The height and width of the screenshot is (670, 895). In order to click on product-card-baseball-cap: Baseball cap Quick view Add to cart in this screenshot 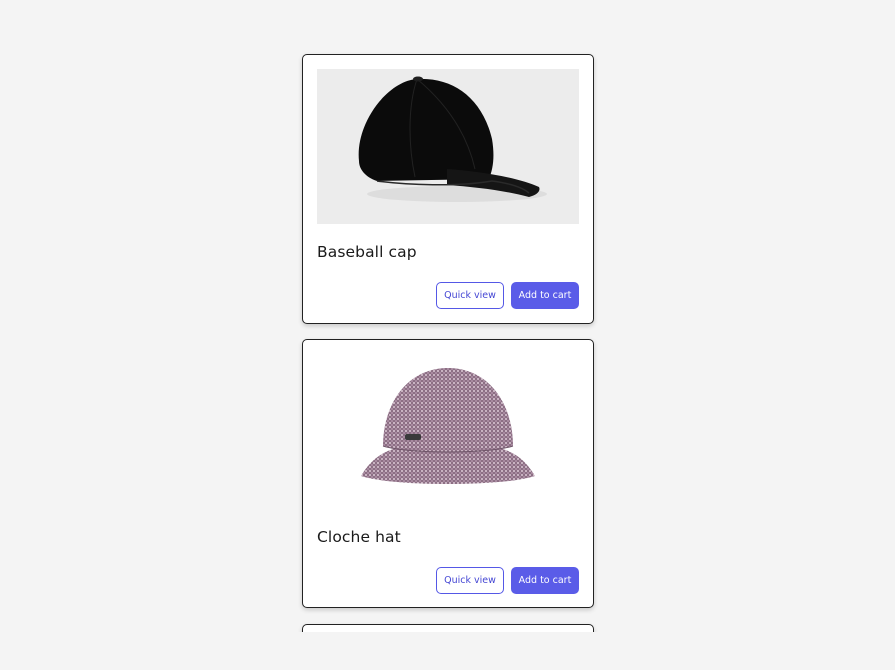, I will do `click(448, 189)`.